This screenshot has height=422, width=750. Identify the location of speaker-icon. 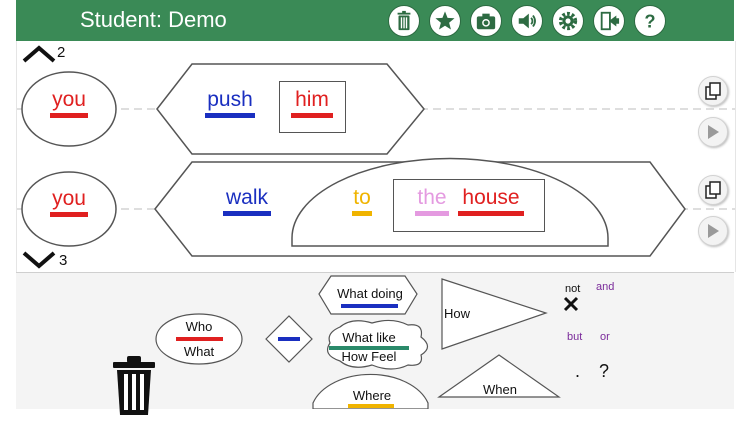
(527, 21).